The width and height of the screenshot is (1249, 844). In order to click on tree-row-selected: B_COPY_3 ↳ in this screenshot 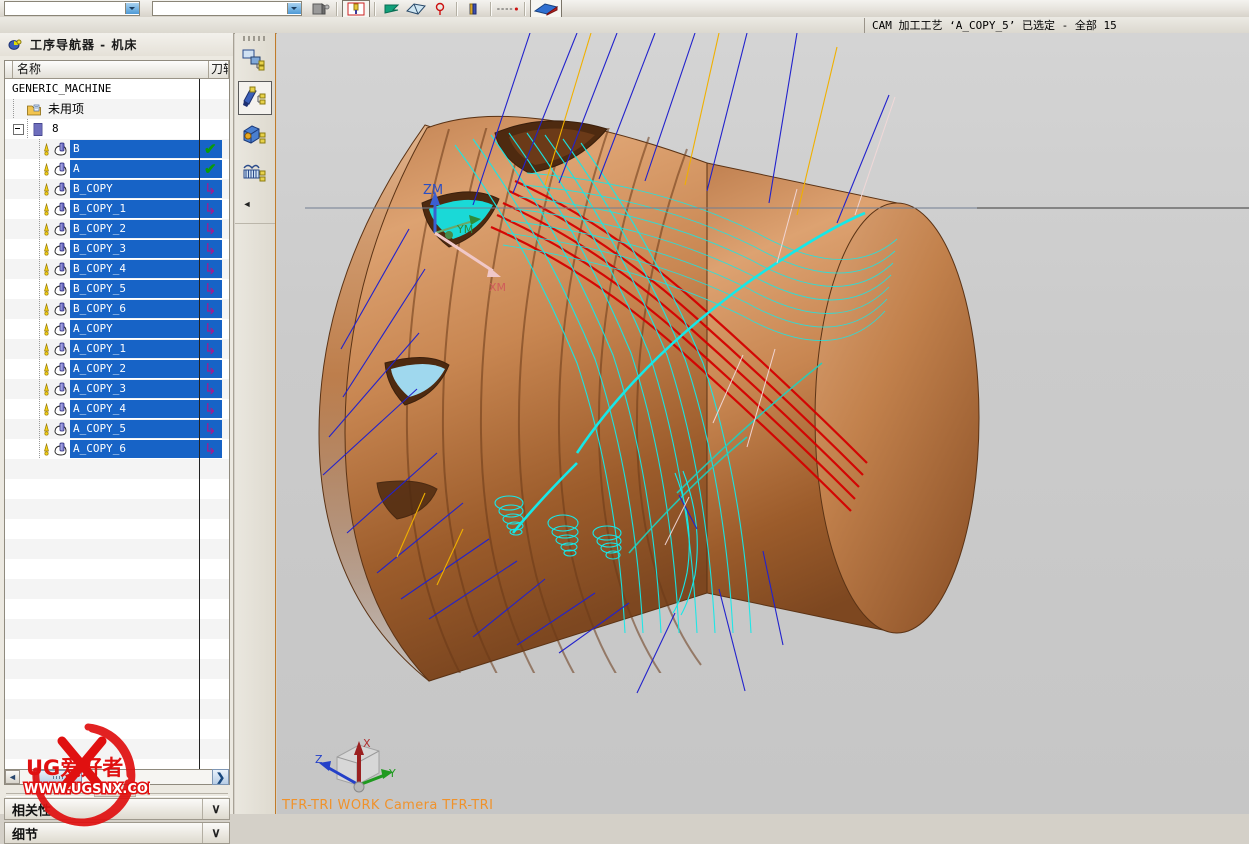, I will do `click(117, 249)`.